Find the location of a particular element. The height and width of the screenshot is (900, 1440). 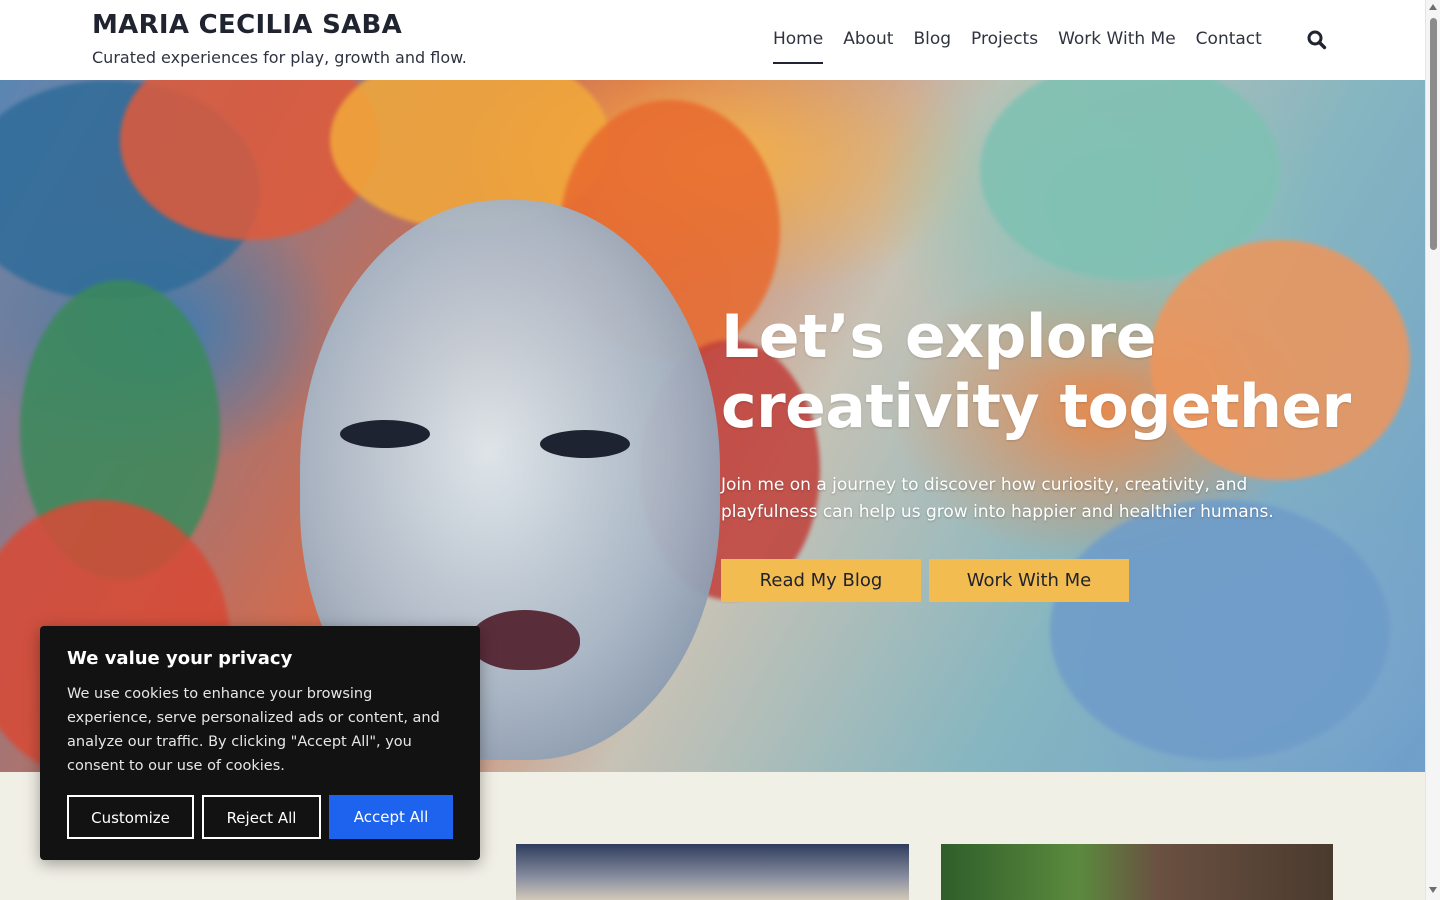

site-title: MARIA CECILIA SABA is located at coordinates (279, 25).